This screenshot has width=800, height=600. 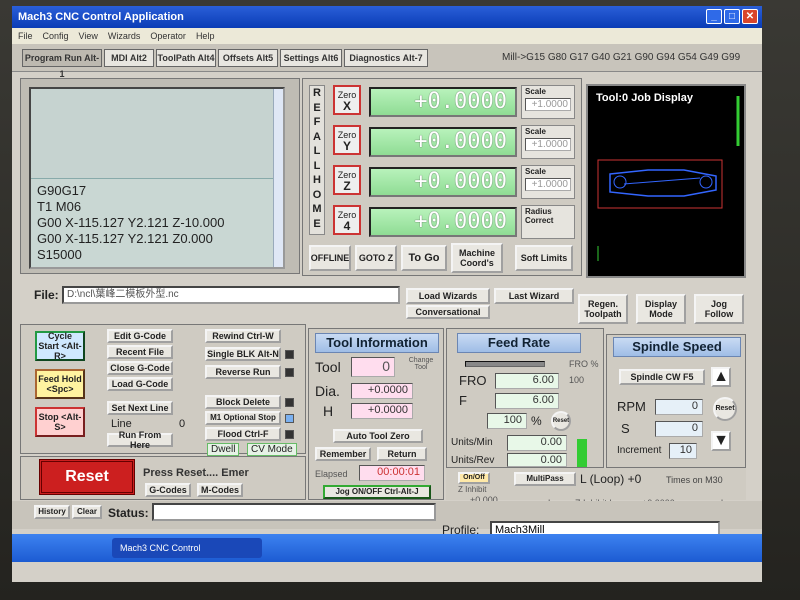 What do you see at coordinates (52, 512) in the screenshot?
I see `history-button: History` at bounding box center [52, 512].